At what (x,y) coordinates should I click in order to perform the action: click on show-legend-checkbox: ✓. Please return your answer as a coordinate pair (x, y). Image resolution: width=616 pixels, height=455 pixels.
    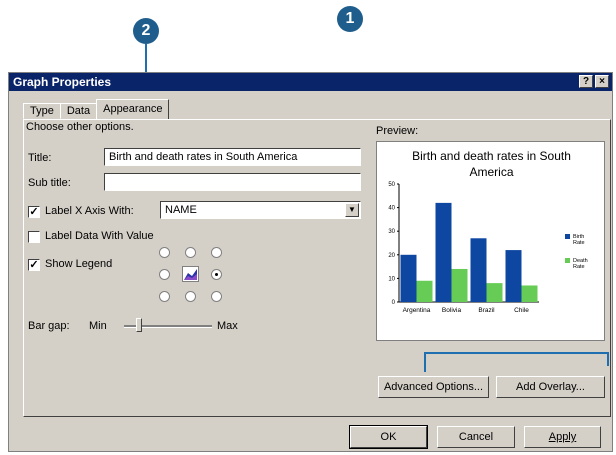
    Looking at the image, I should click on (34, 265).